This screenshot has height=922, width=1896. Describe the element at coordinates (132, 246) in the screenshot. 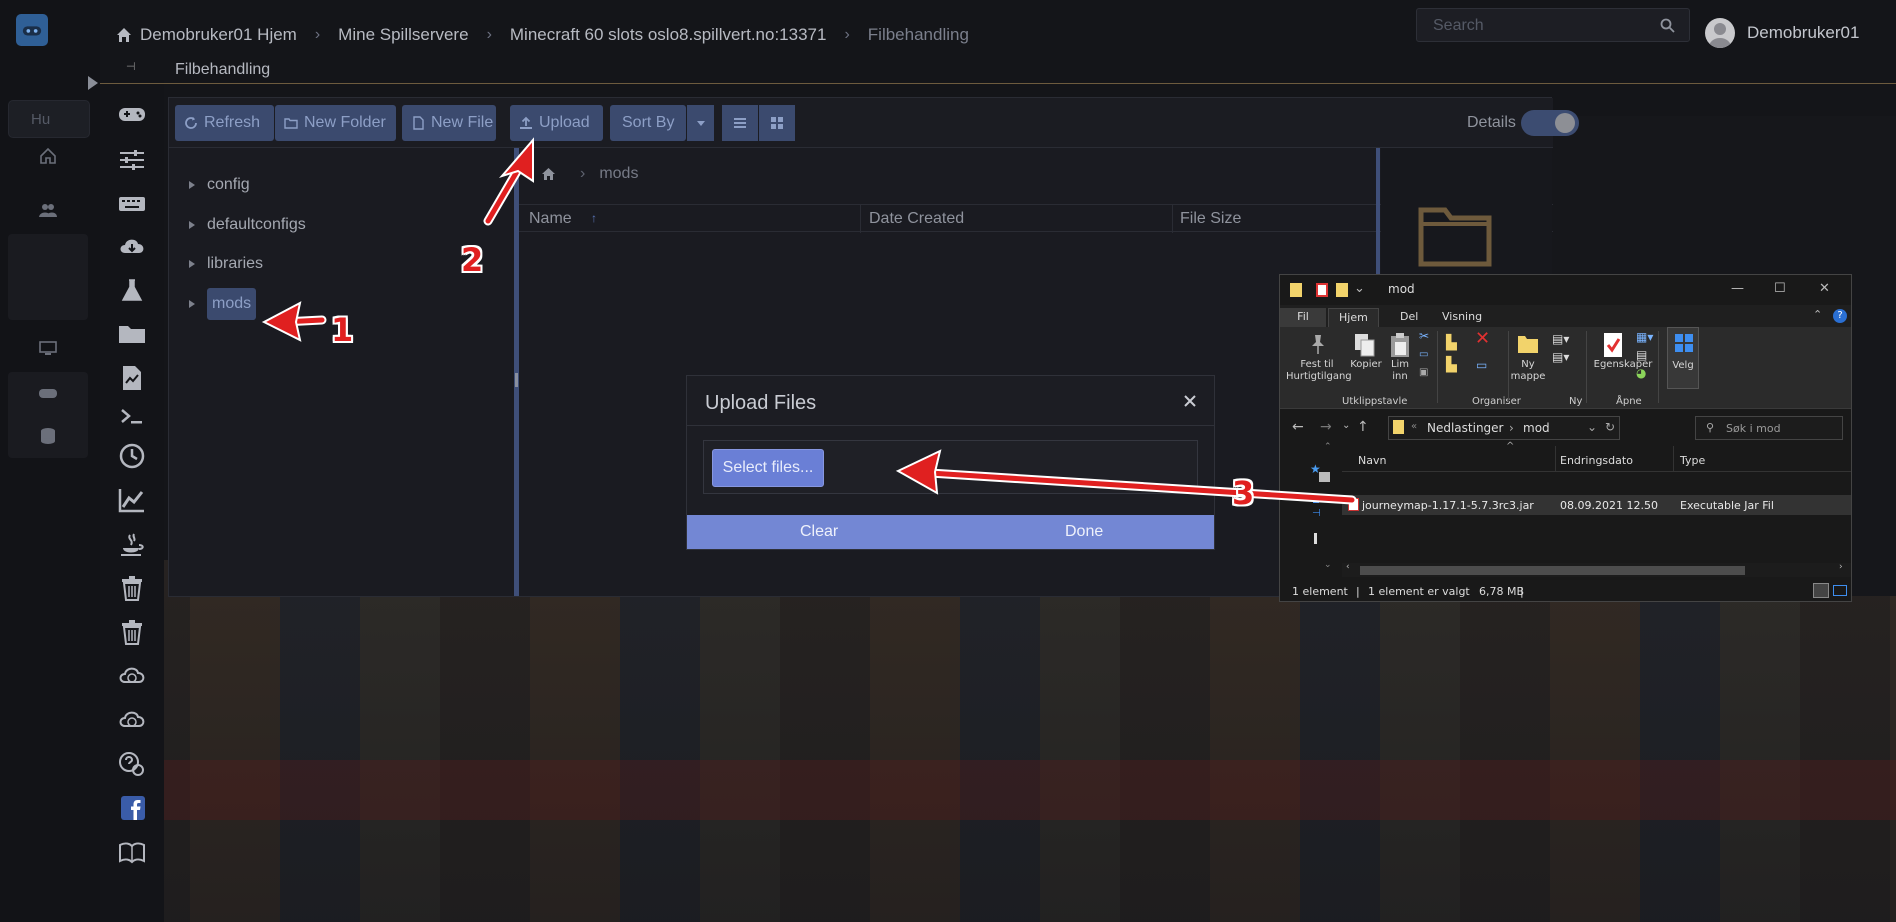

I see `cloud-download-icon` at that location.